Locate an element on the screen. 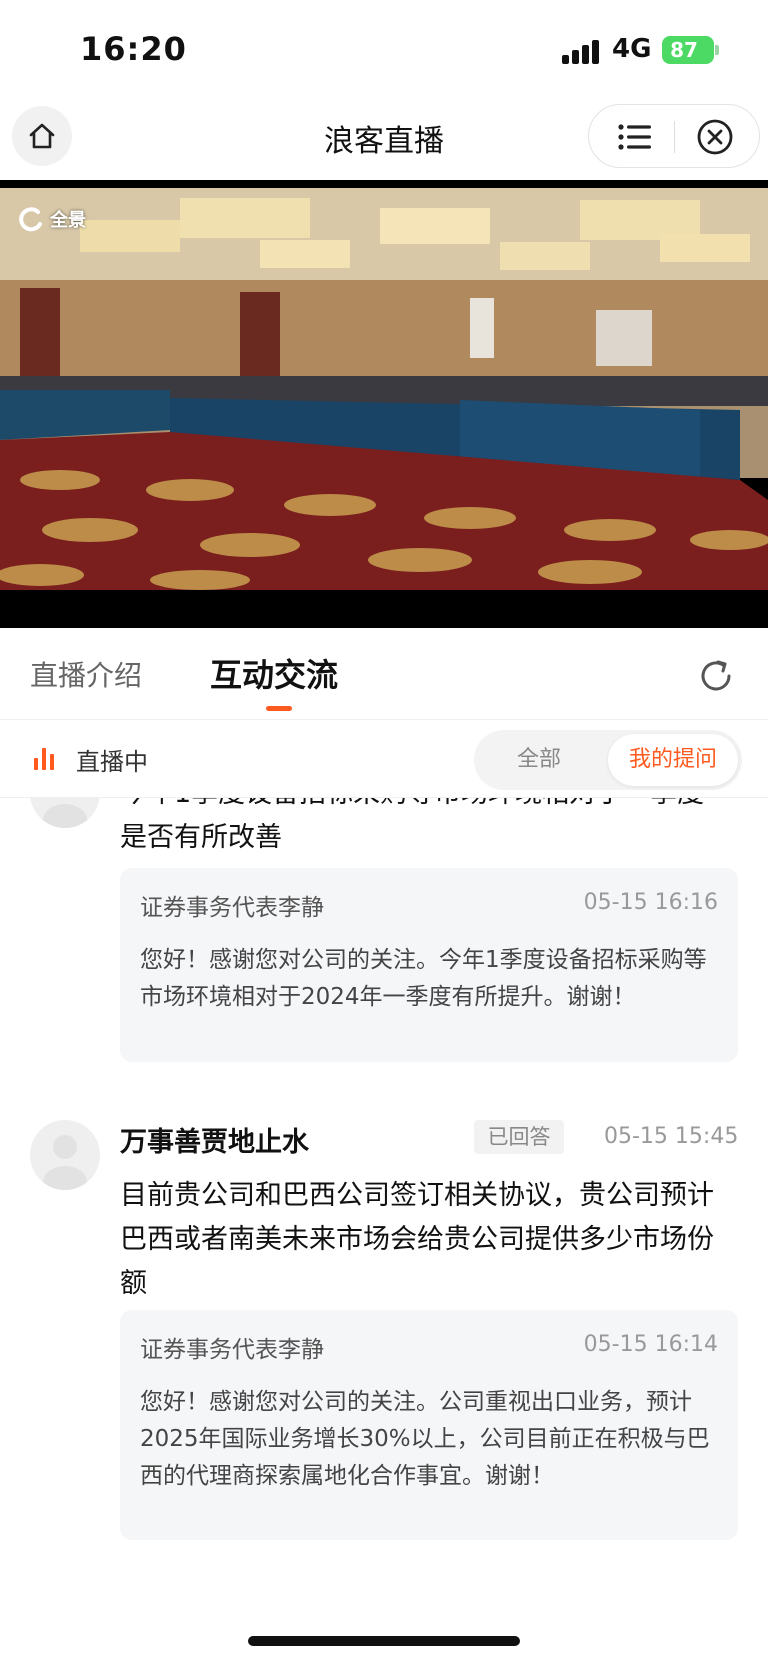 Image resolution: width=768 pixels, height=1663 pixels. refresh-button is located at coordinates (716, 676).